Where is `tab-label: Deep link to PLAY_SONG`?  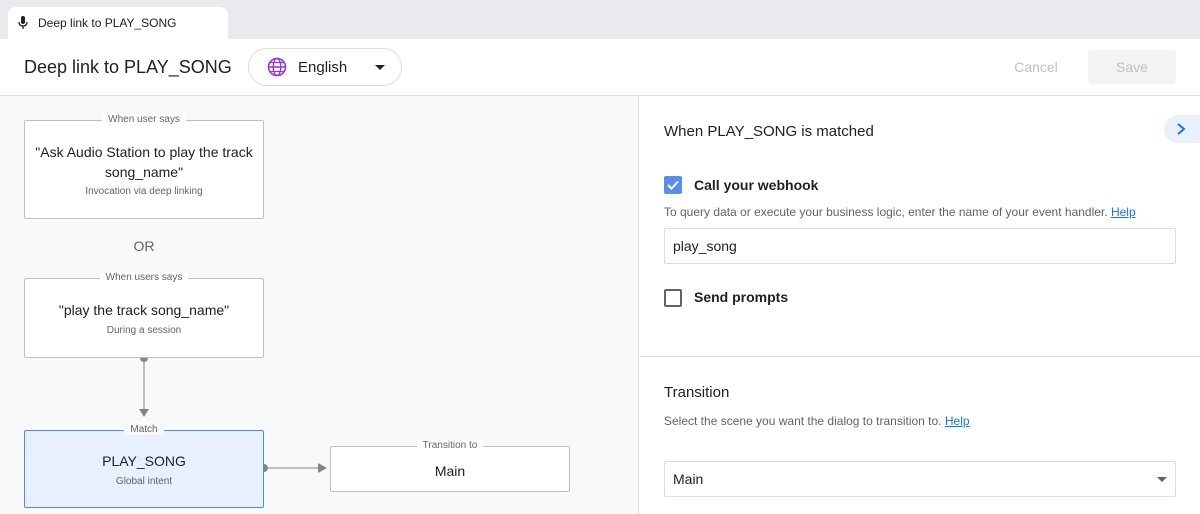
tab-label: Deep link to PLAY_SONG is located at coordinates (107, 23).